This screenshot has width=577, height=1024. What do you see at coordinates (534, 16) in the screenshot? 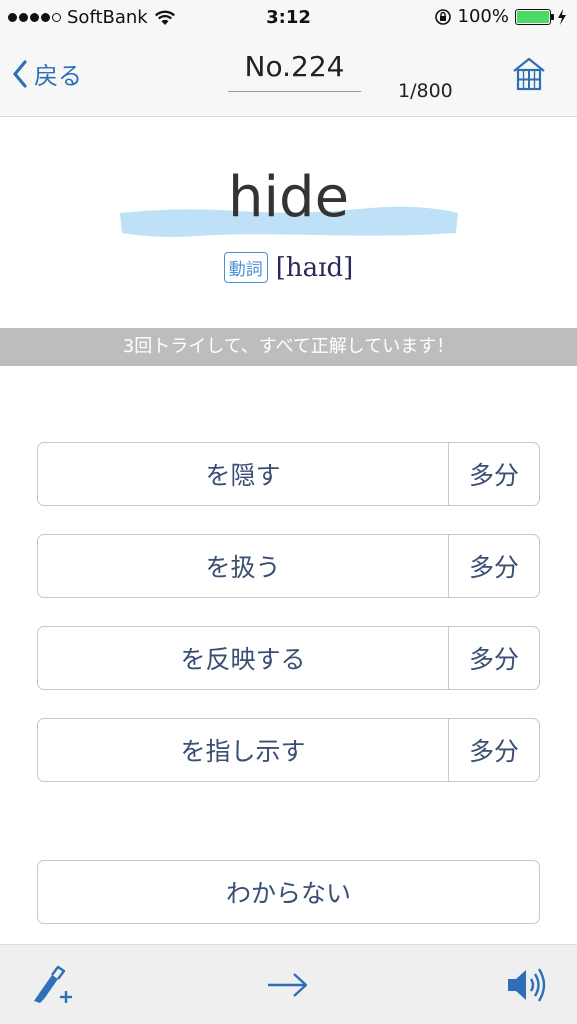
I see `battery-icon` at bounding box center [534, 16].